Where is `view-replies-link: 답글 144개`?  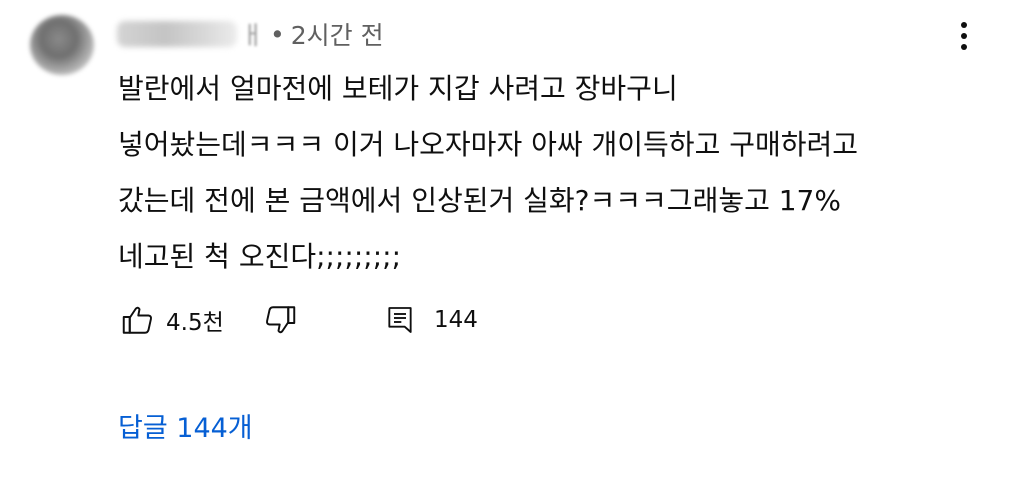 view-replies-link: 답글 144개 is located at coordinates (185, 425).